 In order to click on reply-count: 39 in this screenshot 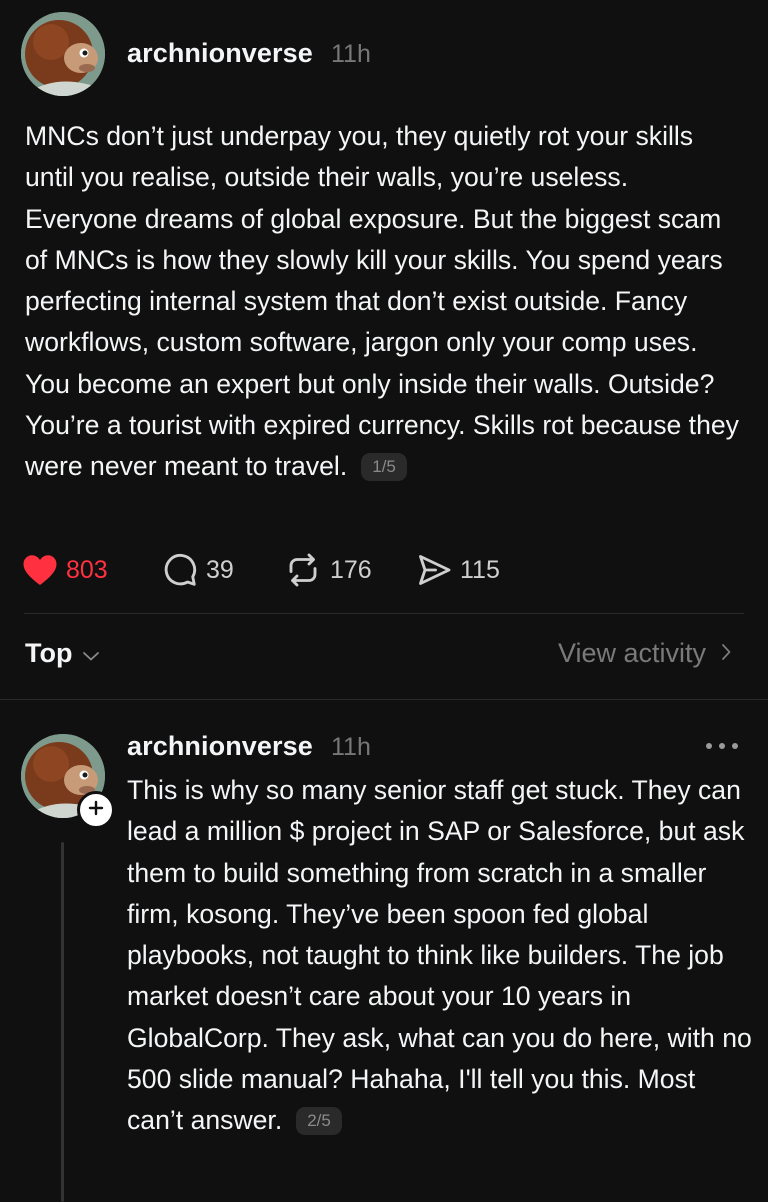, I will do `click(220, 569)`.